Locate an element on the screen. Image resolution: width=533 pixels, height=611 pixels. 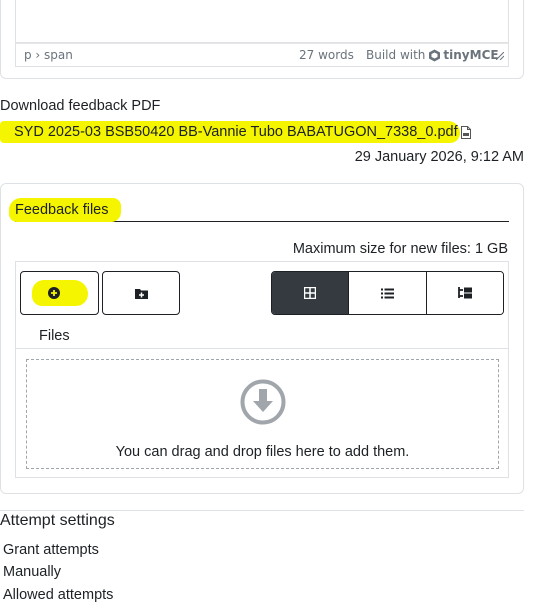
list-icon is located at coordinates (387, 293).